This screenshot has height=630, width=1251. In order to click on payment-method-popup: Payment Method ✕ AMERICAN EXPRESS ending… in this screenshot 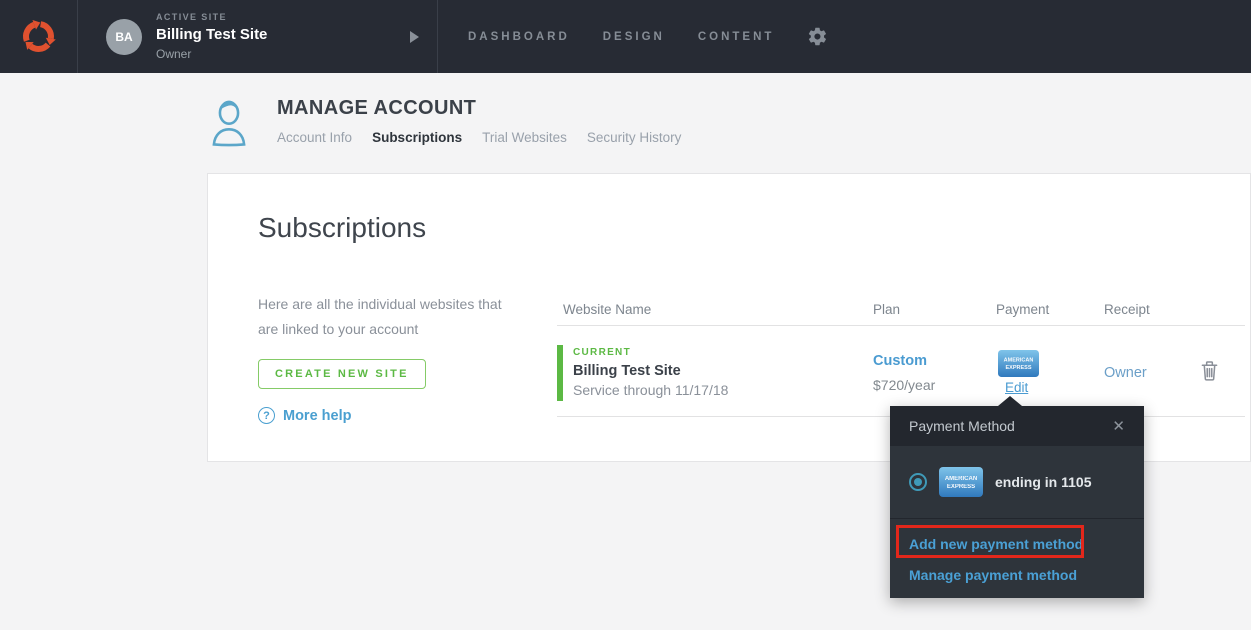, I will do `click(1017, 497)`.